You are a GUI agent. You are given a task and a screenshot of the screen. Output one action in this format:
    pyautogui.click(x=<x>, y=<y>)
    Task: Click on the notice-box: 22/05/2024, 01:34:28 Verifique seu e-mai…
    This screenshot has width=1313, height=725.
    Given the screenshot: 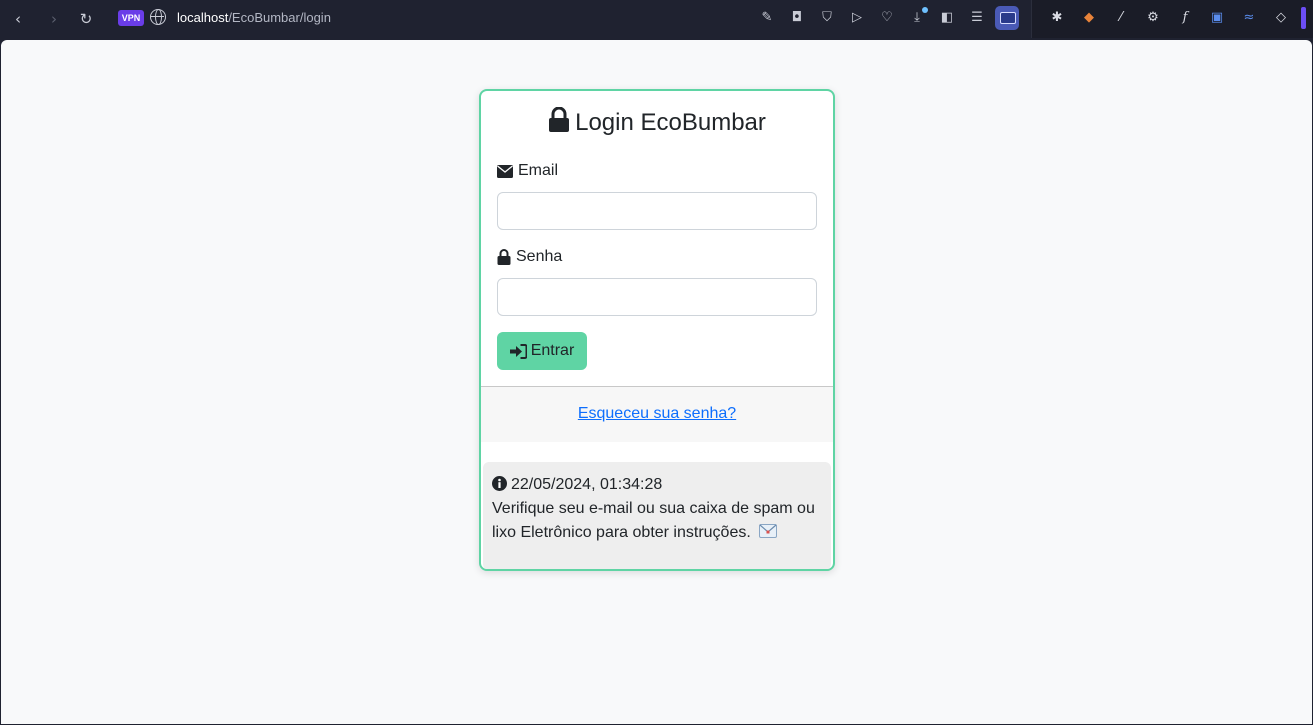 What is the action you would take?
    pyautogui.click(x=657, y=515)
    